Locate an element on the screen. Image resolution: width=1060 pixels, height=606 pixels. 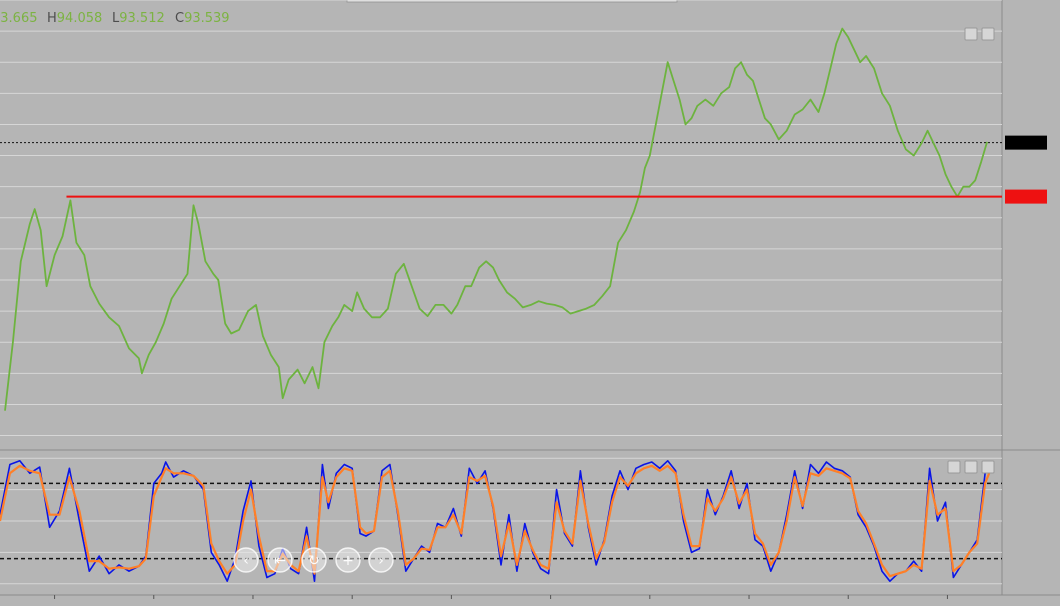
pane-maximize-button is located at coordinates (988, 34).